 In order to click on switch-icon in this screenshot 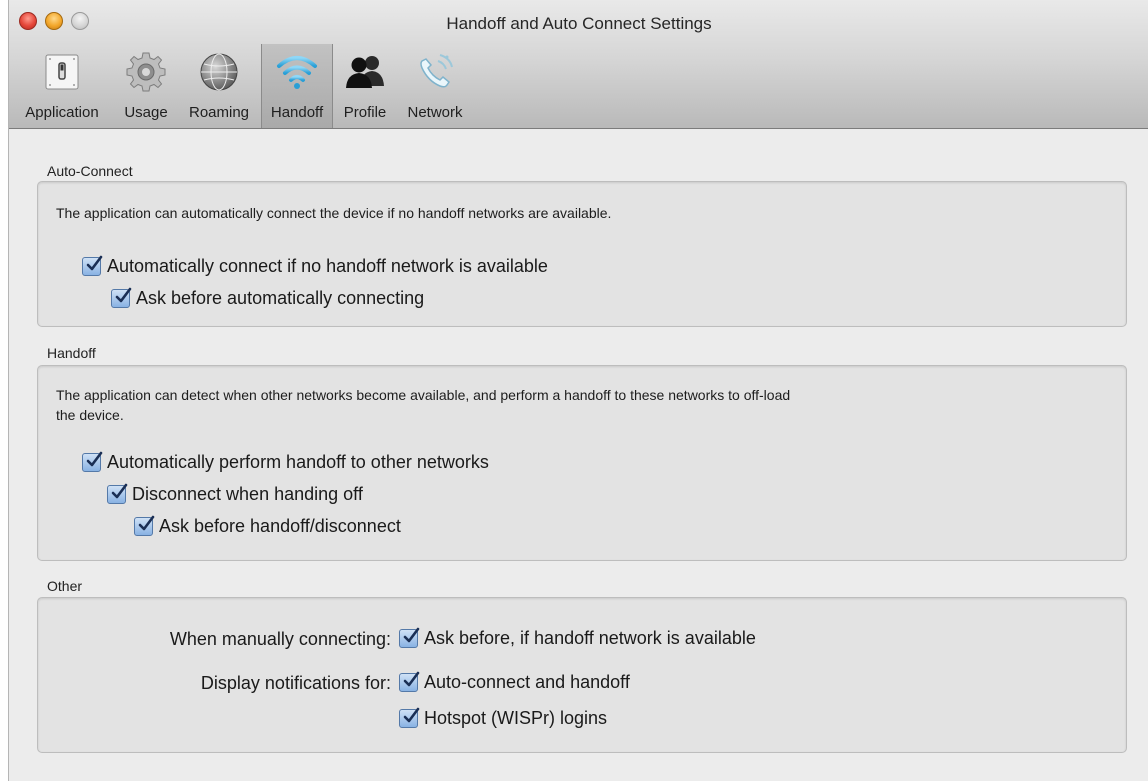, I will do `click(62, 72)`.